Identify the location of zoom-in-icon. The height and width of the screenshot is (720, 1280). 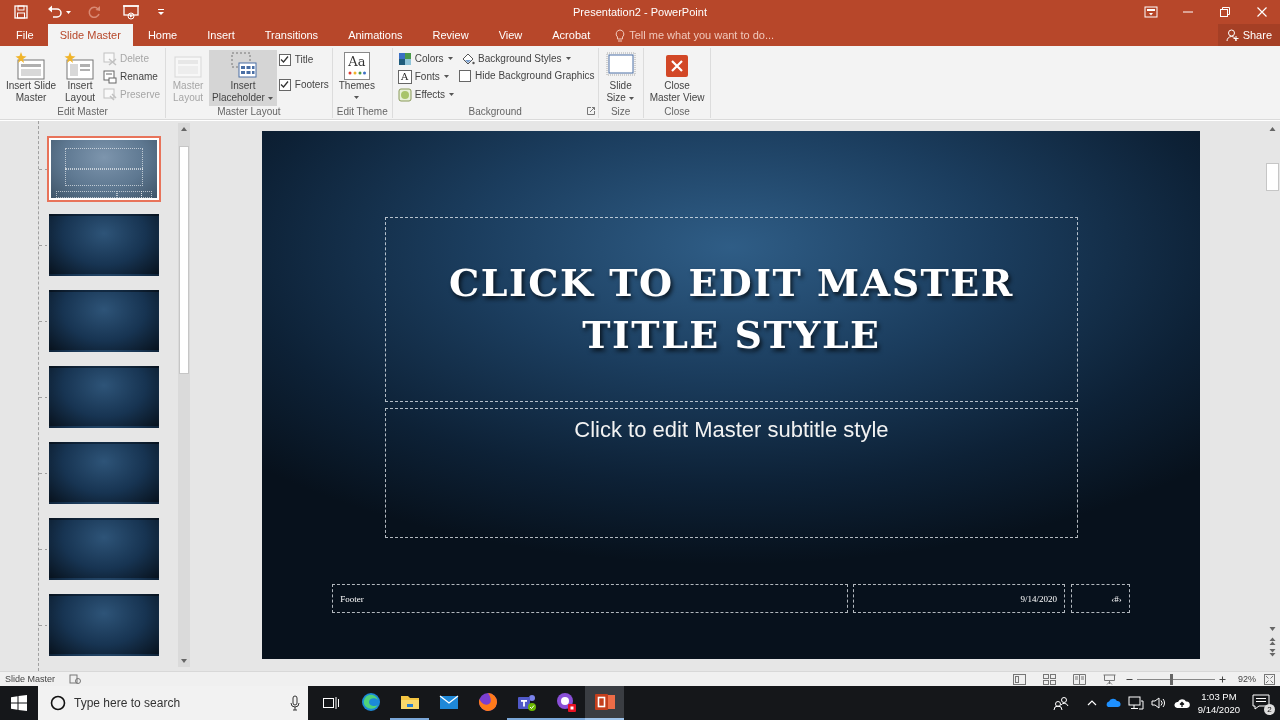
(1222, 679).